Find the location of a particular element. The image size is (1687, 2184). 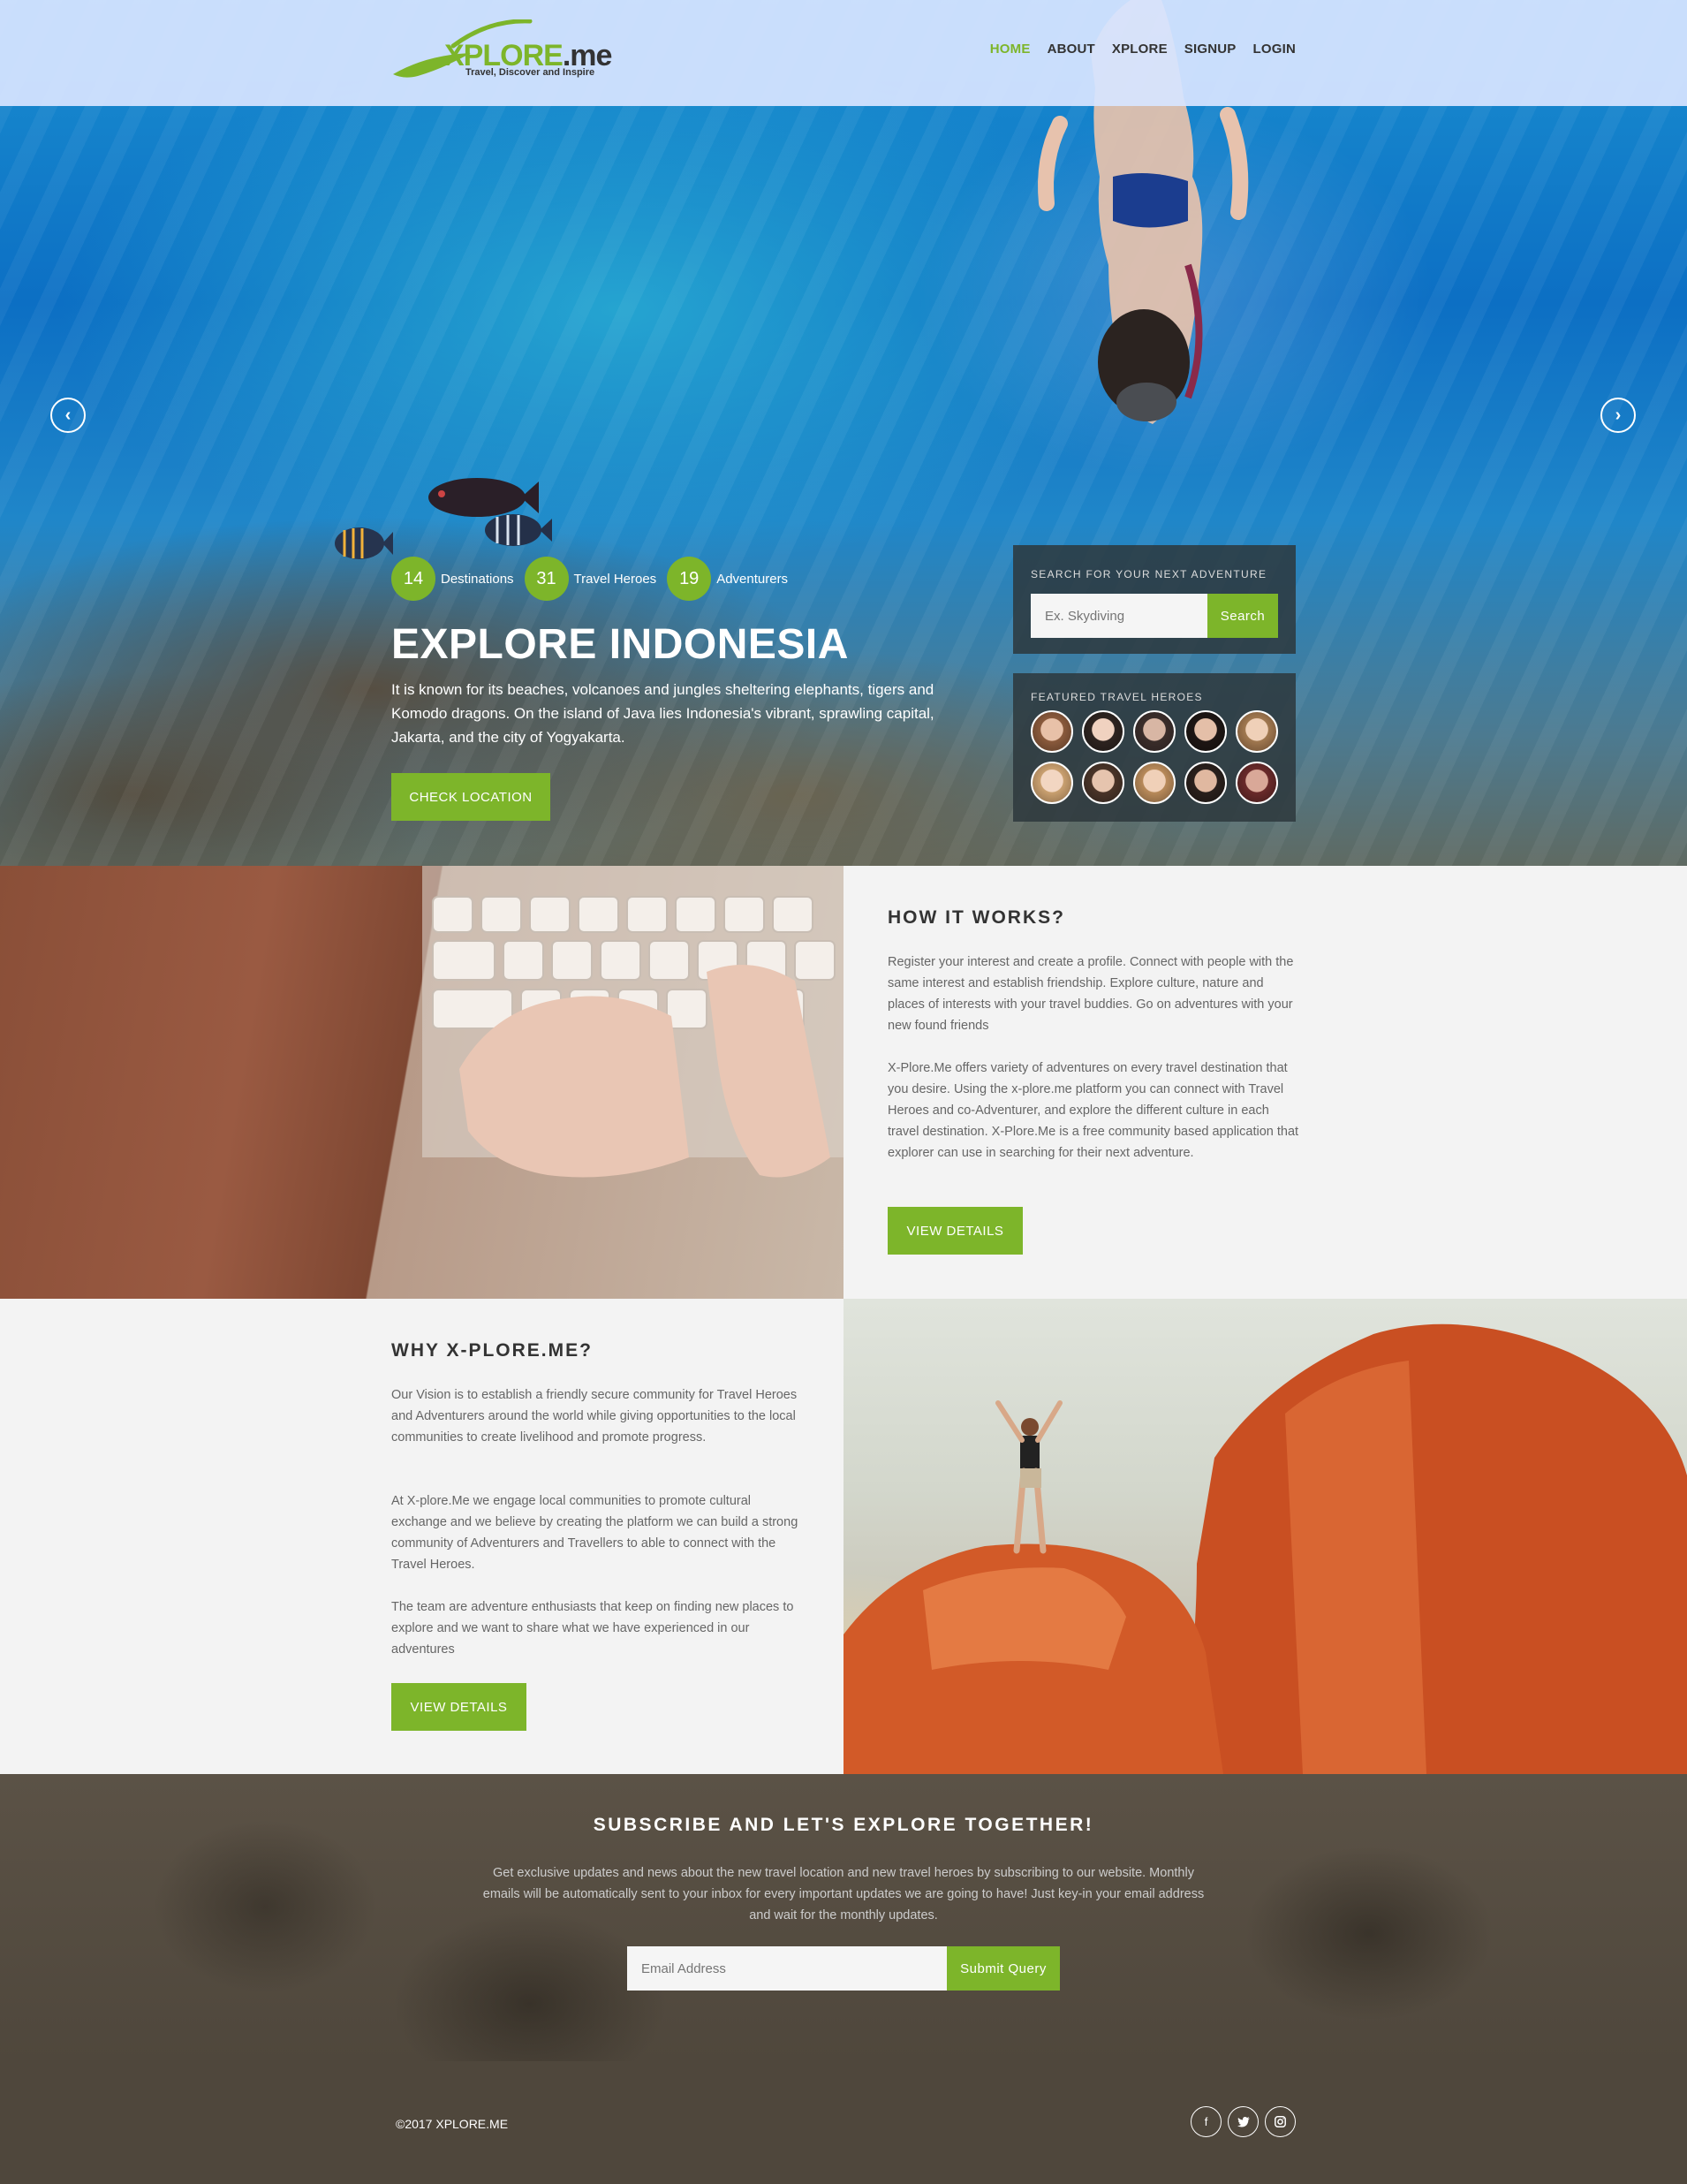

stat-destinations: 14 Destinations is located at coordinates (452, 579).